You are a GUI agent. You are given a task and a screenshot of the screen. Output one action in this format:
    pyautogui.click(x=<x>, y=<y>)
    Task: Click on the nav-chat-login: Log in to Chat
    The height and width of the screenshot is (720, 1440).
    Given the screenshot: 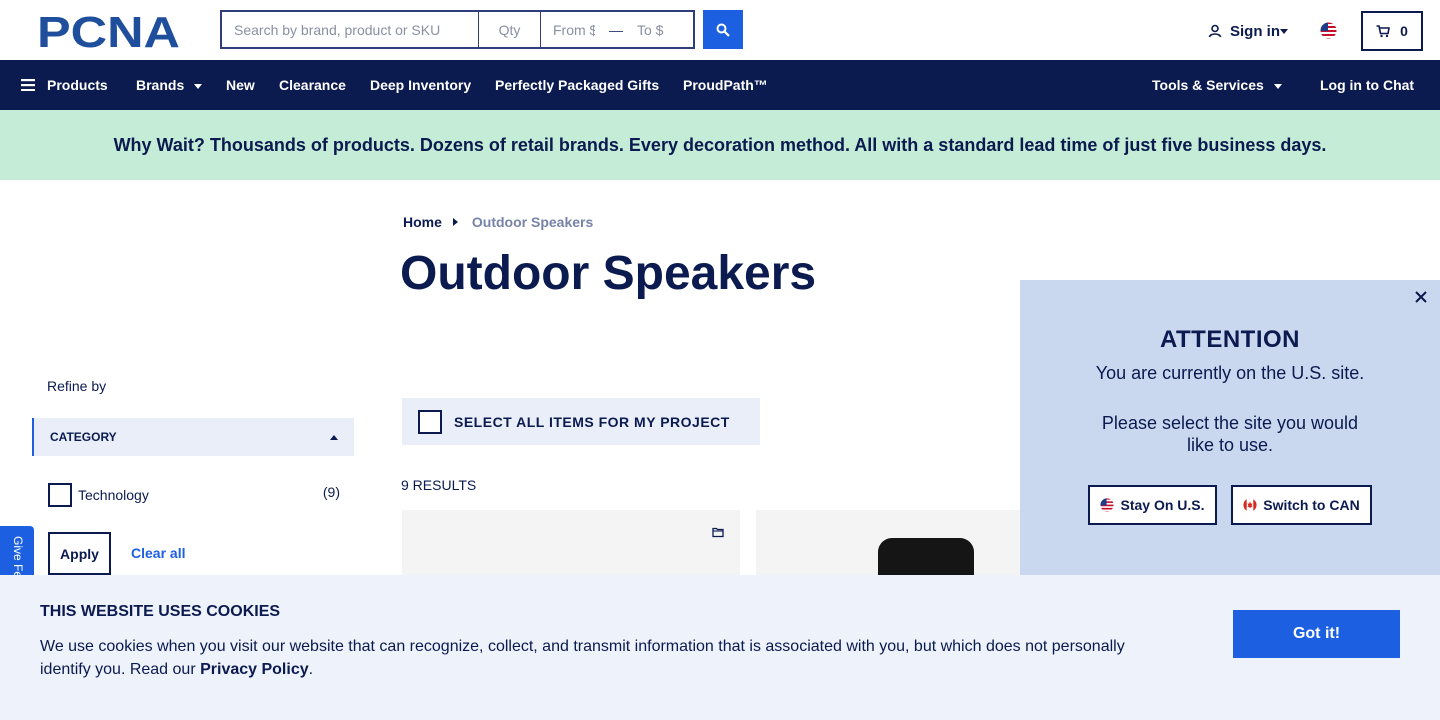 What is the action you would take?
    pyautogui.click(x=1367, y=85)
    